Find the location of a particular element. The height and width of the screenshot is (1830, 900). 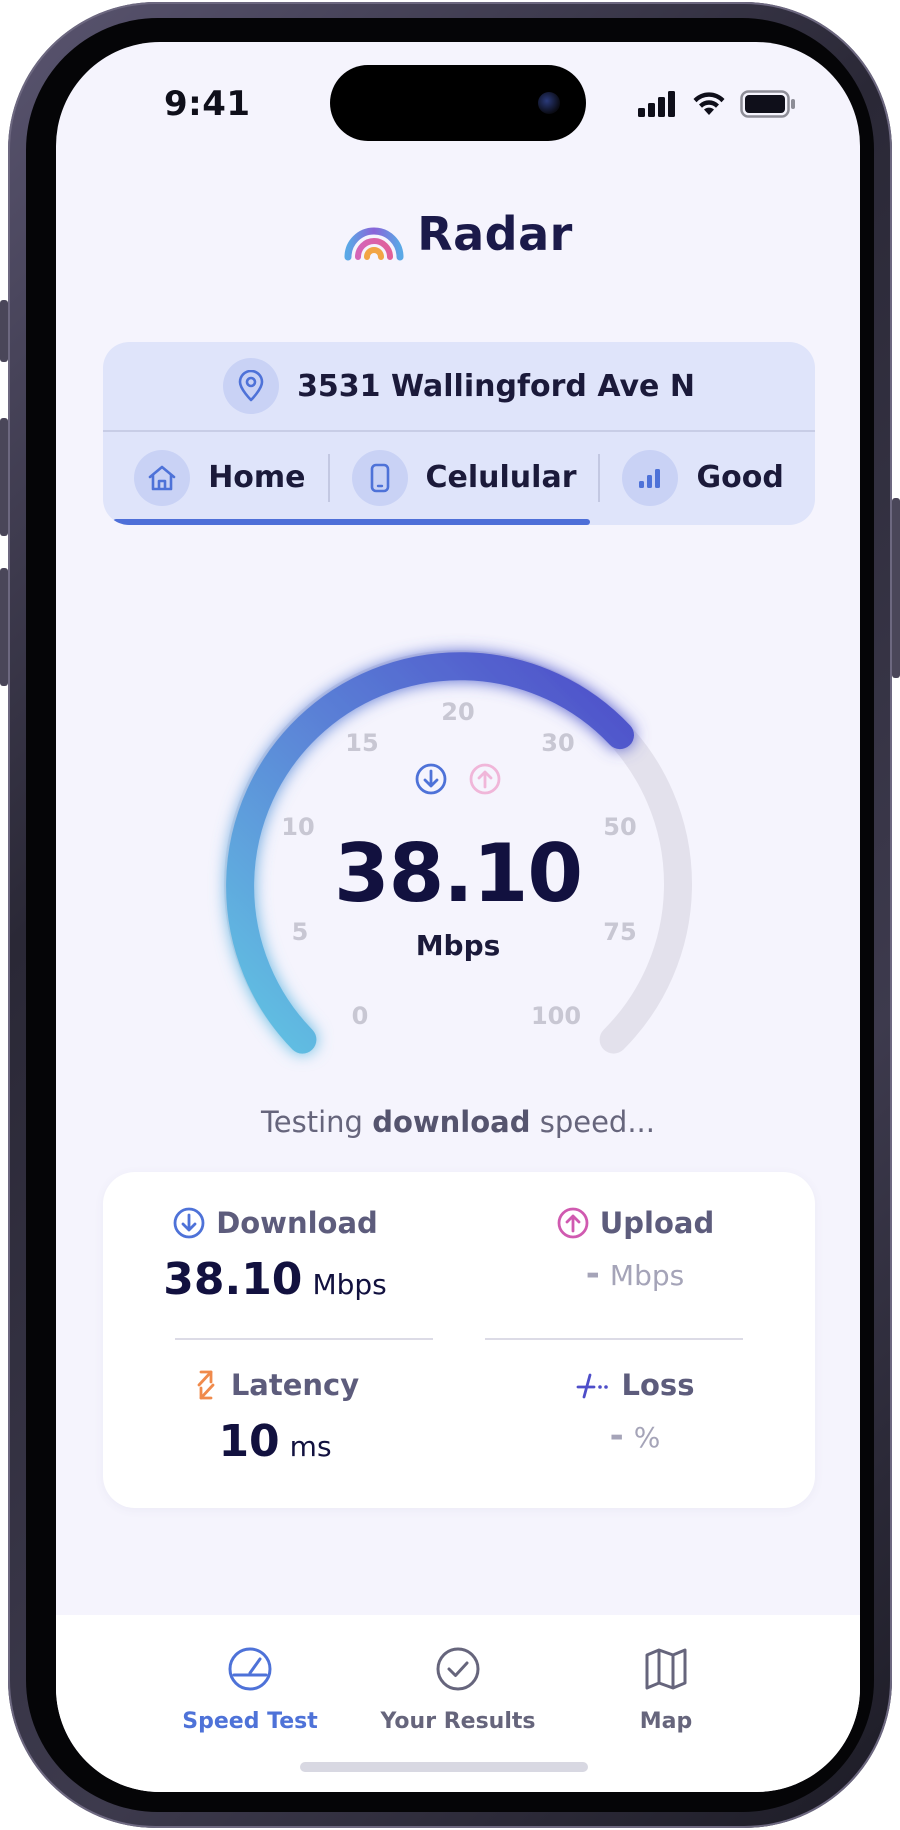

metric-download: Download 38.10 Mbps is located at coordinates (275, 1255).